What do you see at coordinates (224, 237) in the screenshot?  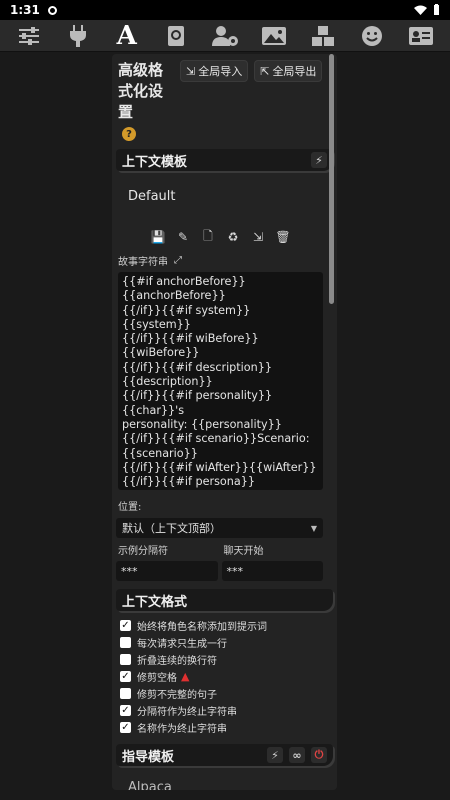 I see `template-actions: 💾 ✎ 🗋 ♻ ⇲ 🗑` at bounding box center [224, 237].